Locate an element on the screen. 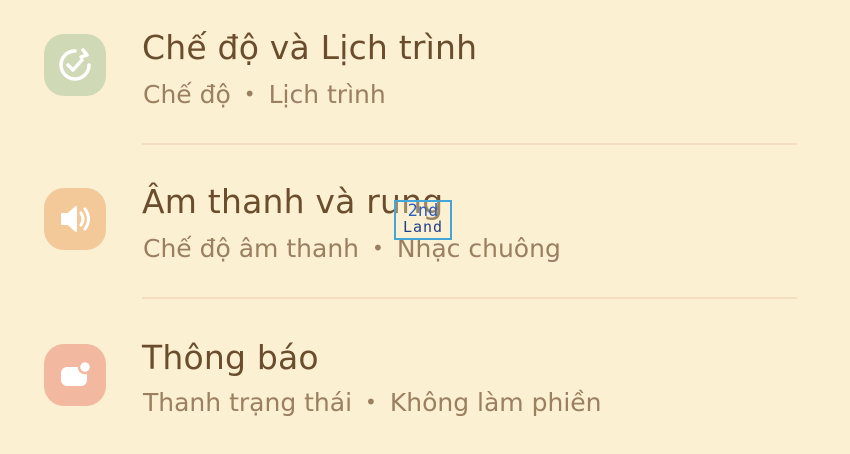  settings-item-title: Thông báo is located at coordinates (230, 357).